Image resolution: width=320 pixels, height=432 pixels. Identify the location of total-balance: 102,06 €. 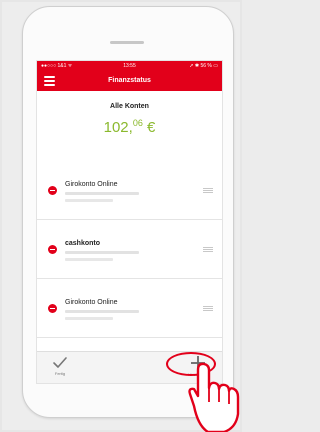
(129, 127).